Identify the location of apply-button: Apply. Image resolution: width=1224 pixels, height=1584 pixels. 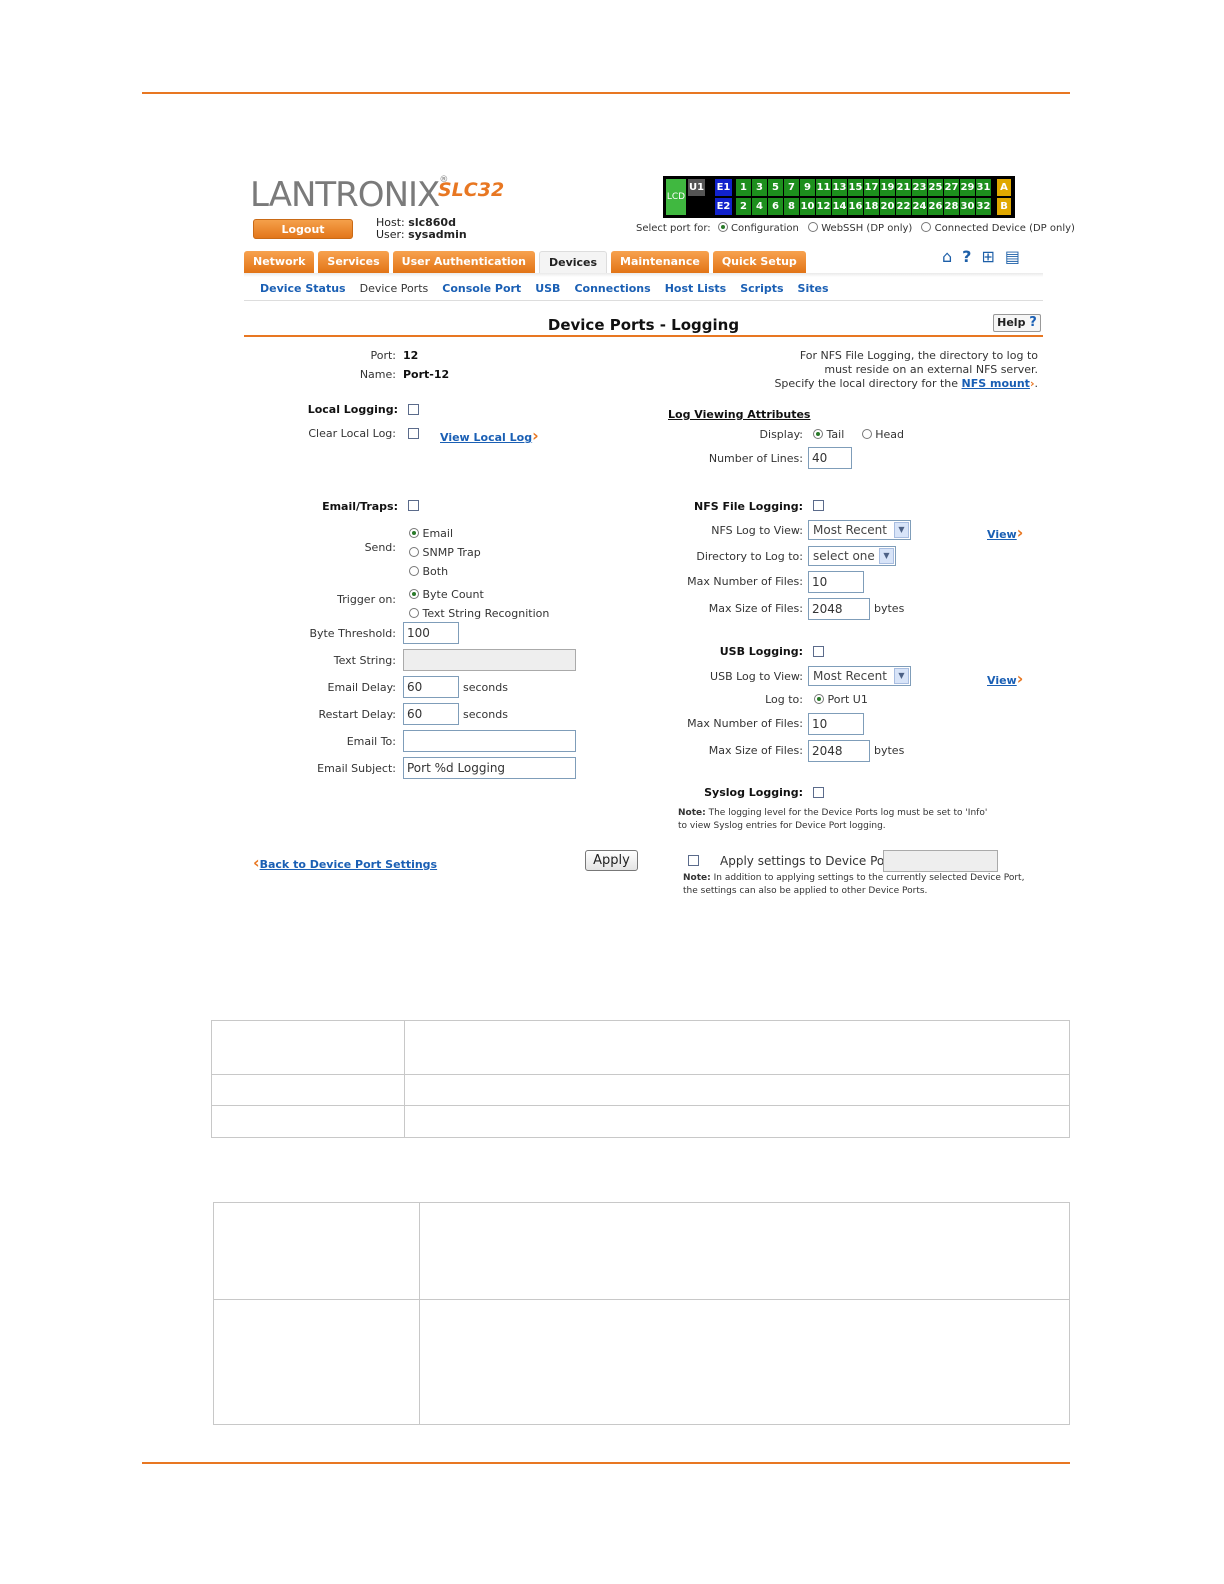
(611, 860).